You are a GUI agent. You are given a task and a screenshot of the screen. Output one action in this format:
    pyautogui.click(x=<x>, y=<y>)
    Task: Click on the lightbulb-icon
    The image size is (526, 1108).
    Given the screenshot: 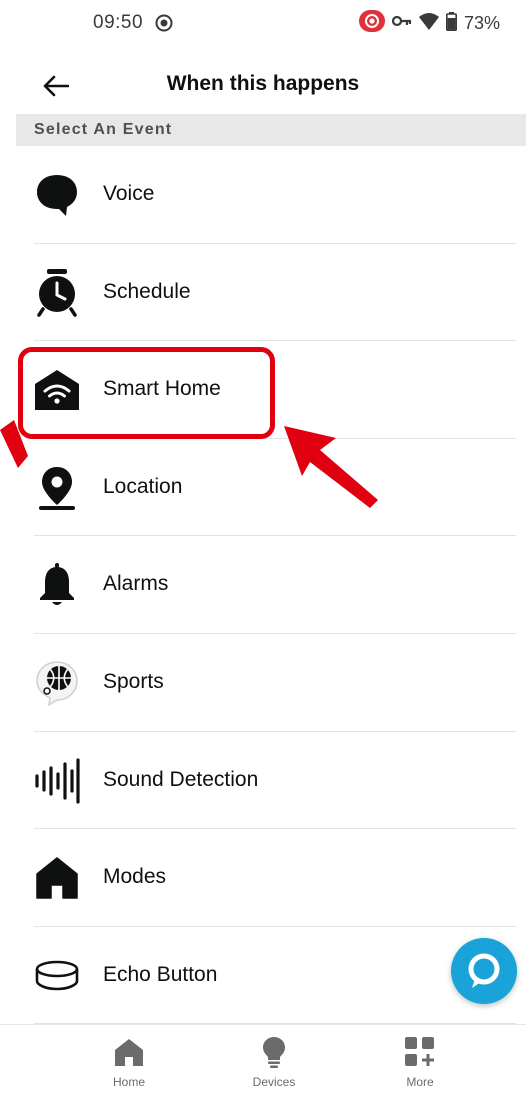 What is the action you would take?
    pyautogui.click(x=274, y=1052)
    